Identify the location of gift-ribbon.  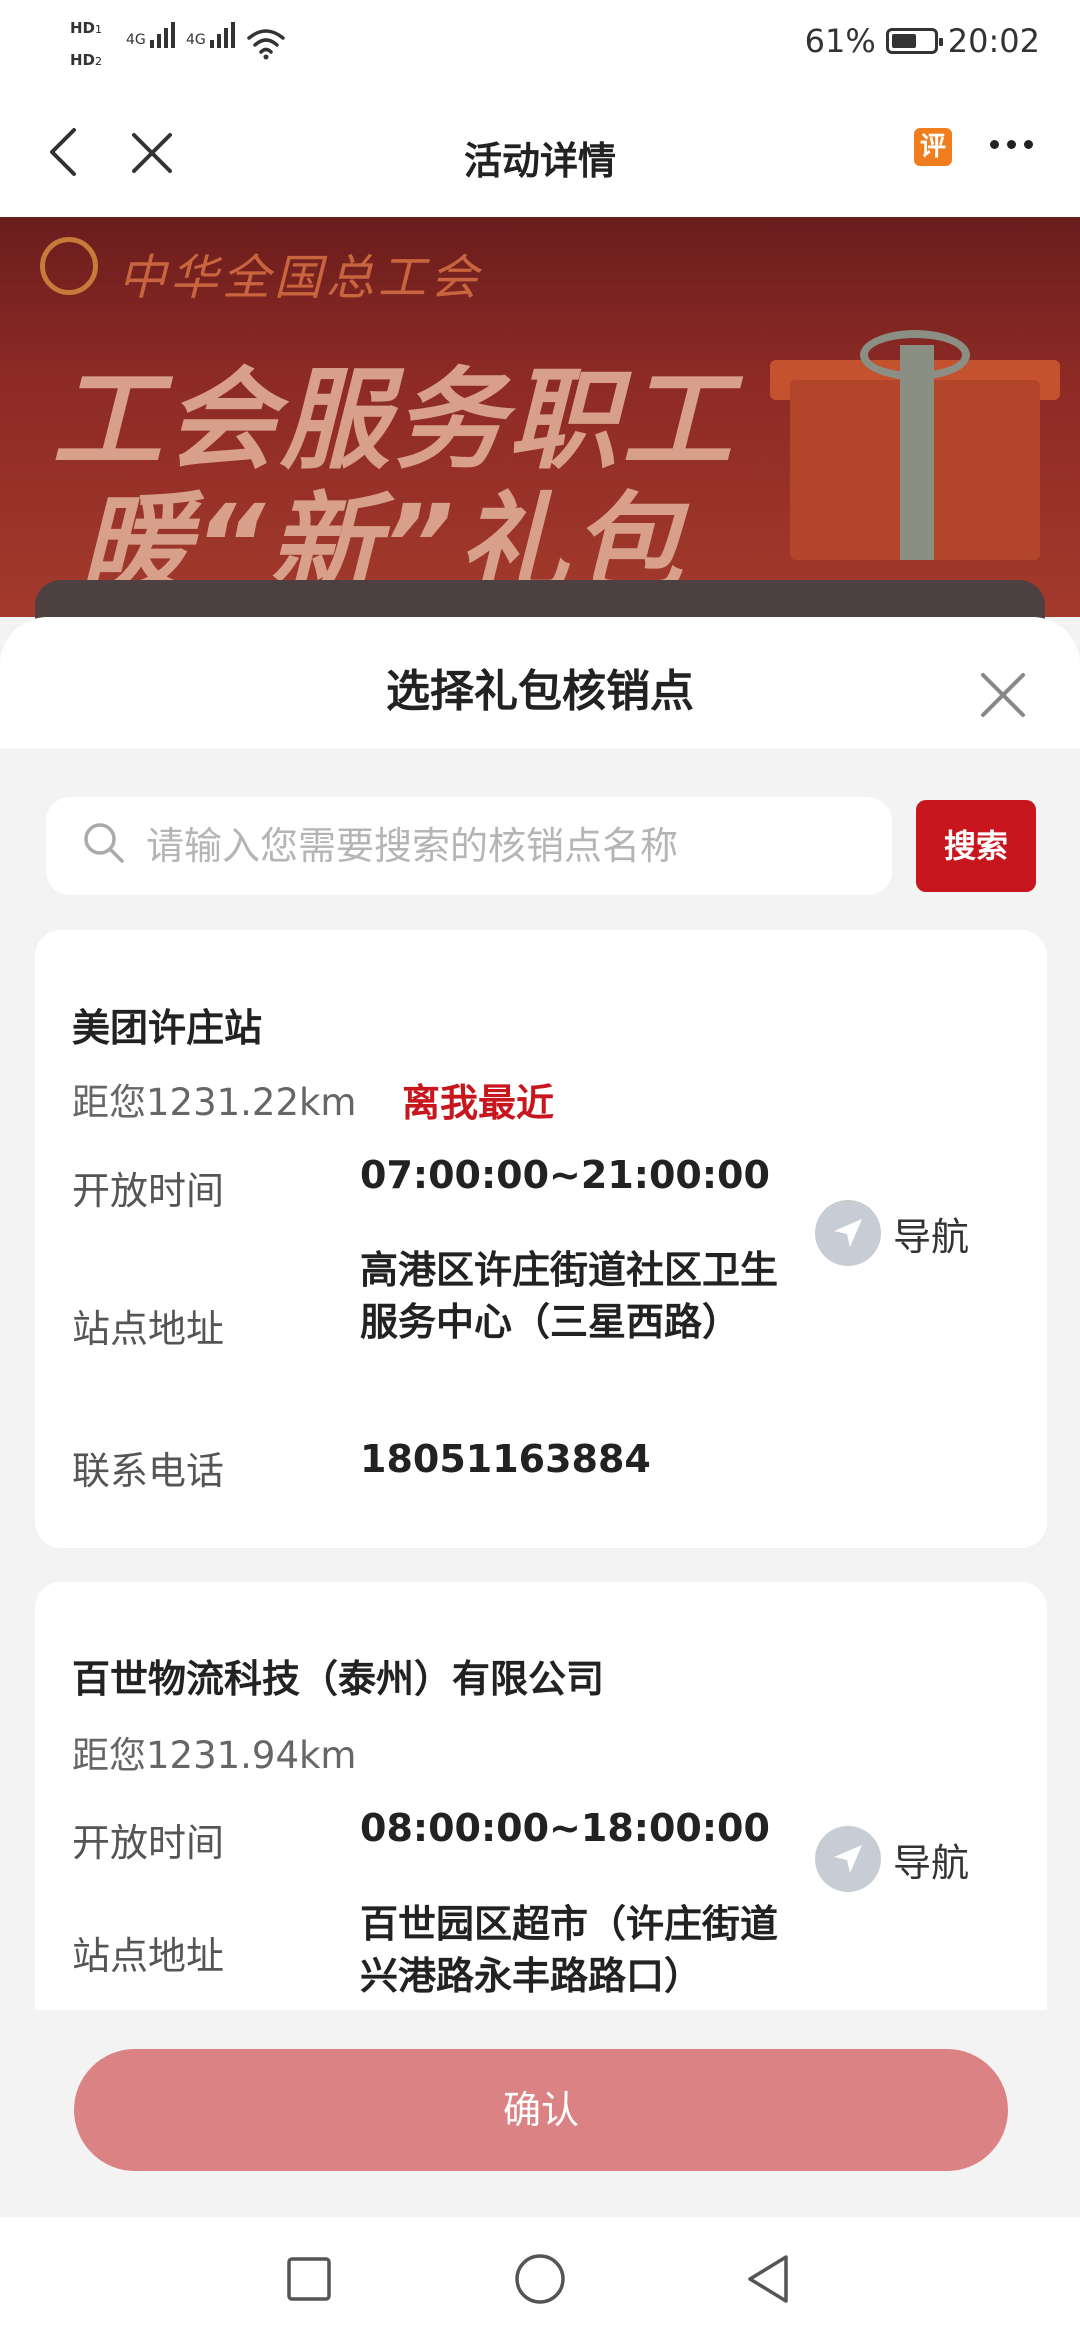
(917, 452).